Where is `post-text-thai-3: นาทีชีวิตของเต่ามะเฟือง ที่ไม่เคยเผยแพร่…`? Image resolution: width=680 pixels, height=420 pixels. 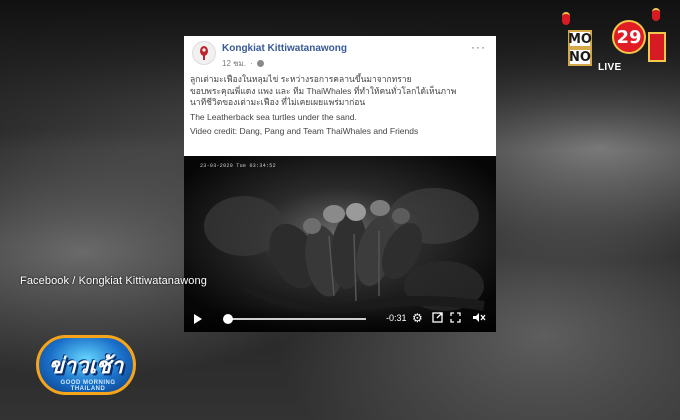 post-text-thai-3: นาทีชีวิตของเต่ามะเฟือง ที่ไม่เคยเผยแพร่… is located at coordinates (278, 102).